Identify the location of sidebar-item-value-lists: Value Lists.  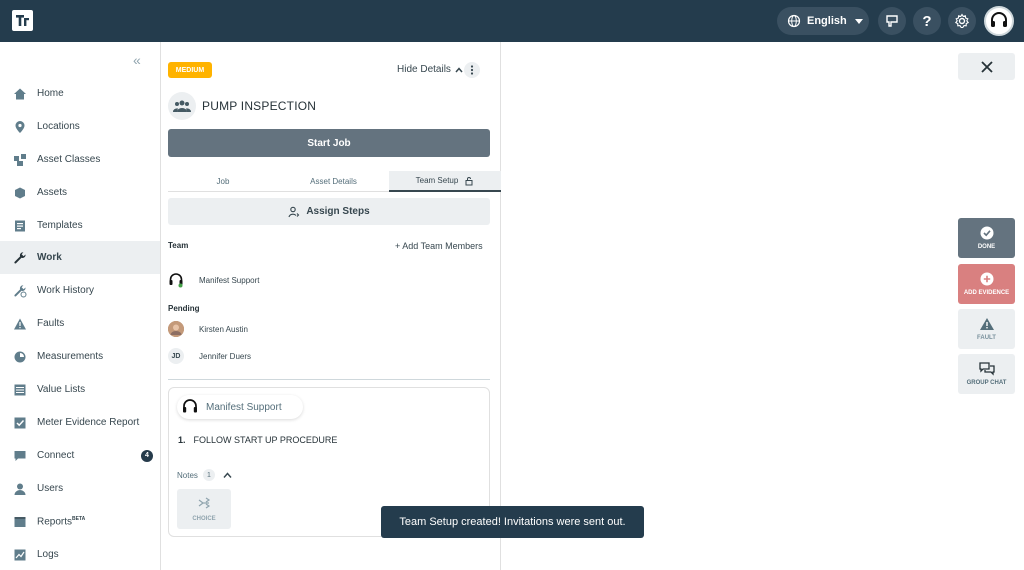
(80, 389).